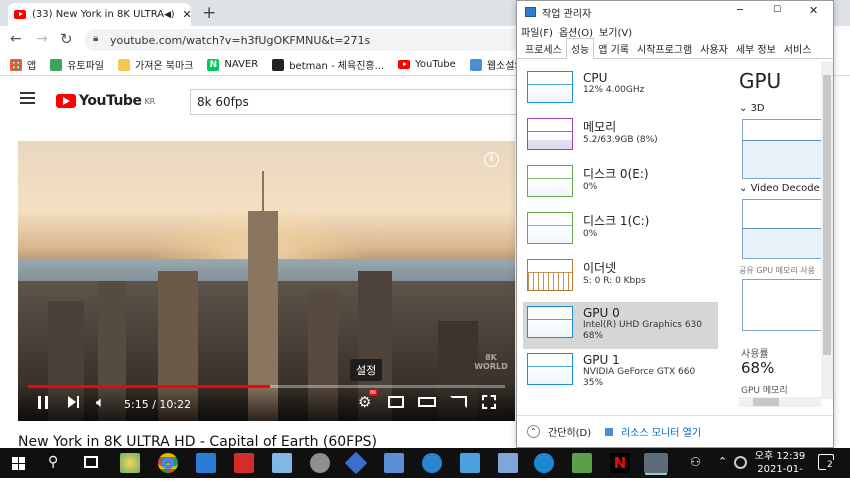 The width and height of the screenshot is (850, 489). I want to click on windows-start-icon, so click(18, 463).